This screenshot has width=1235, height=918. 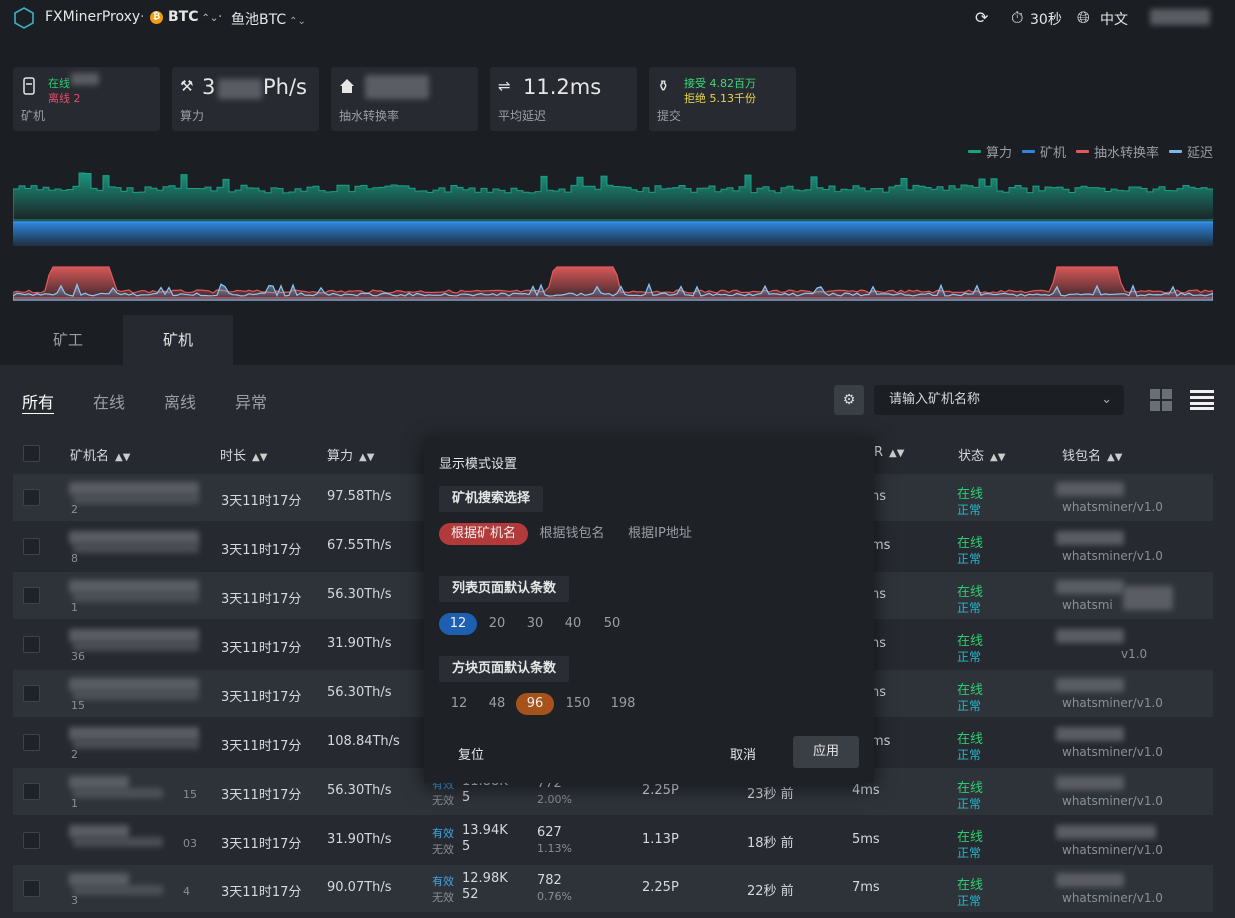 I want to click on hashrate: 31.90Th/s, so click(x=359, y=839).